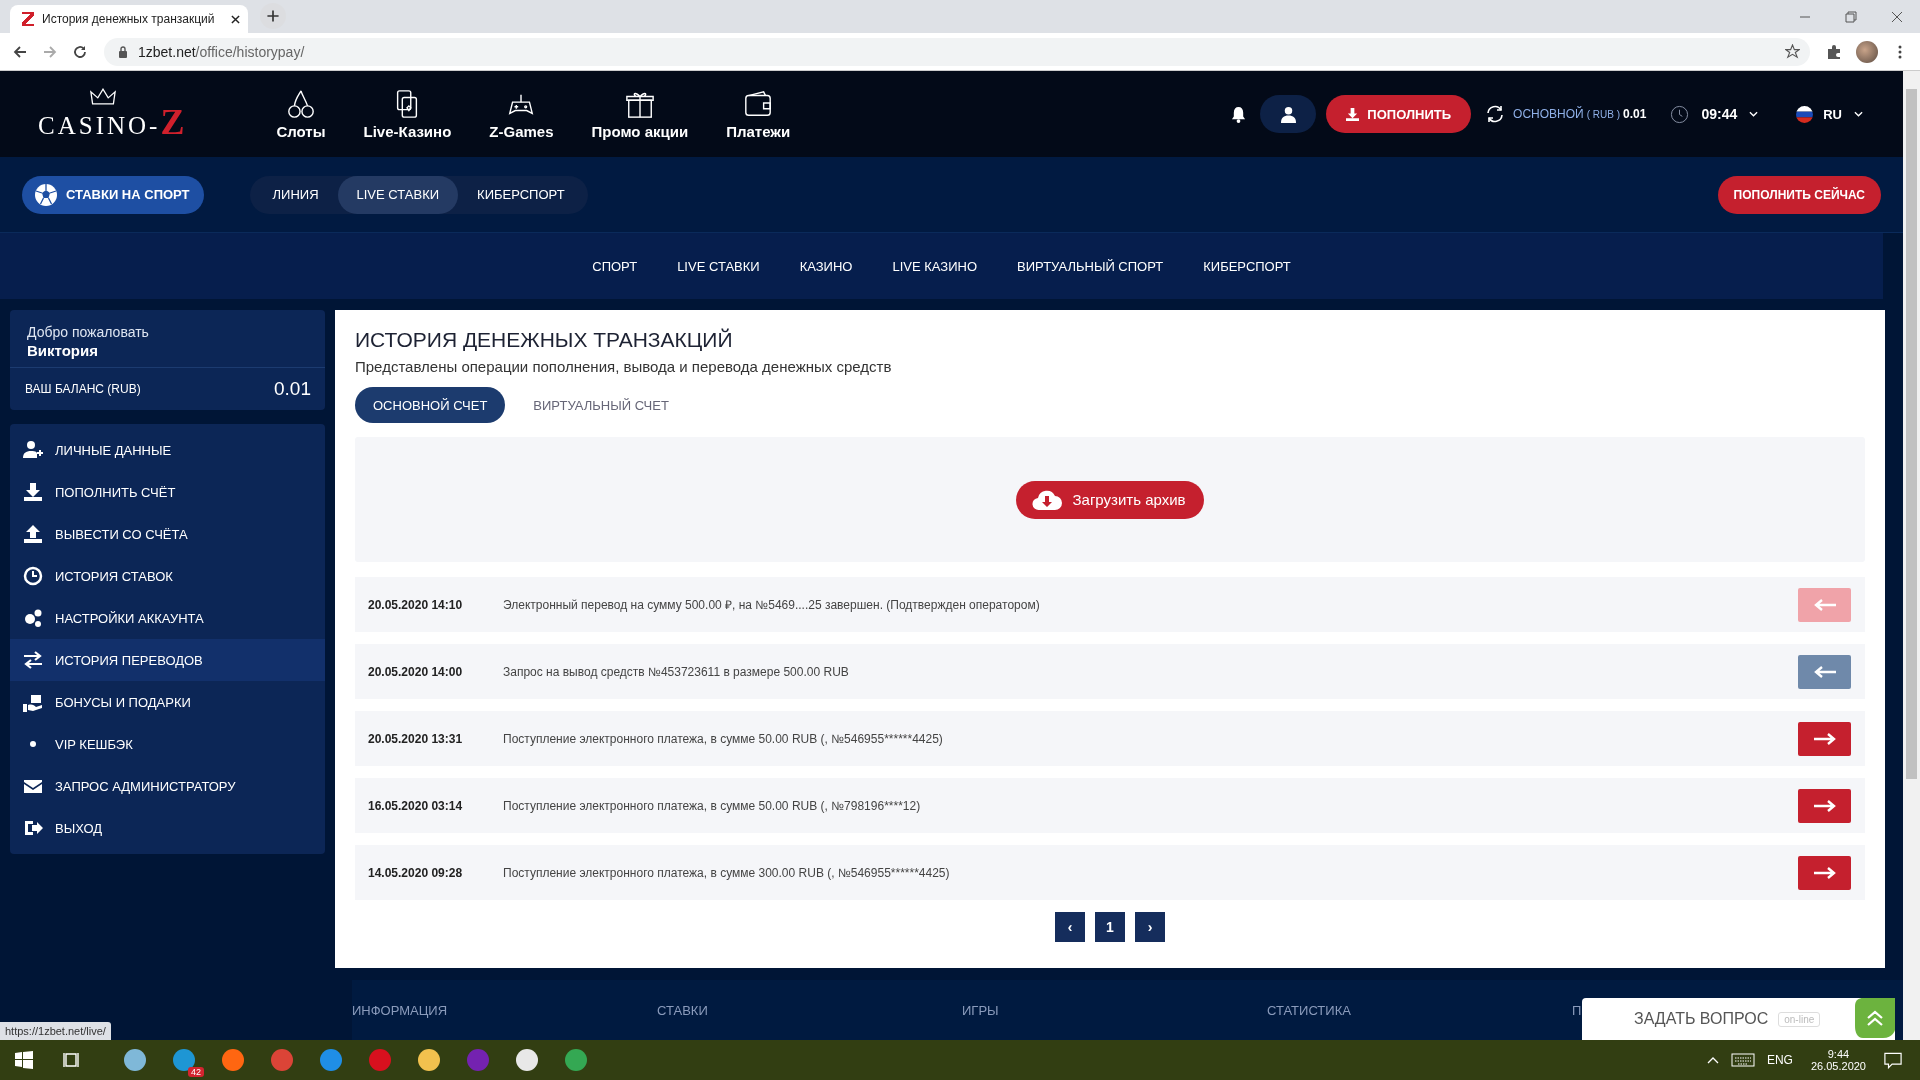 The height and width of the screenshot is (1080, 1920). I want to click on chevrons-up-icon, so click(1875, 1018).